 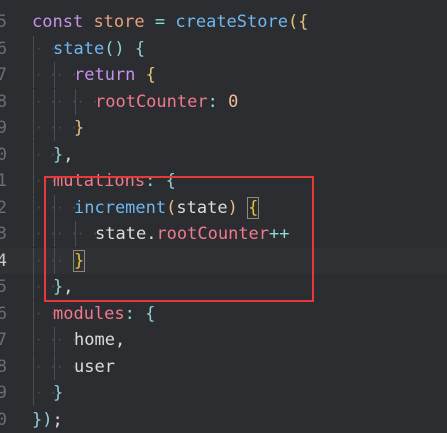 I want to click on code-token: const, so click(x=58, y=22).